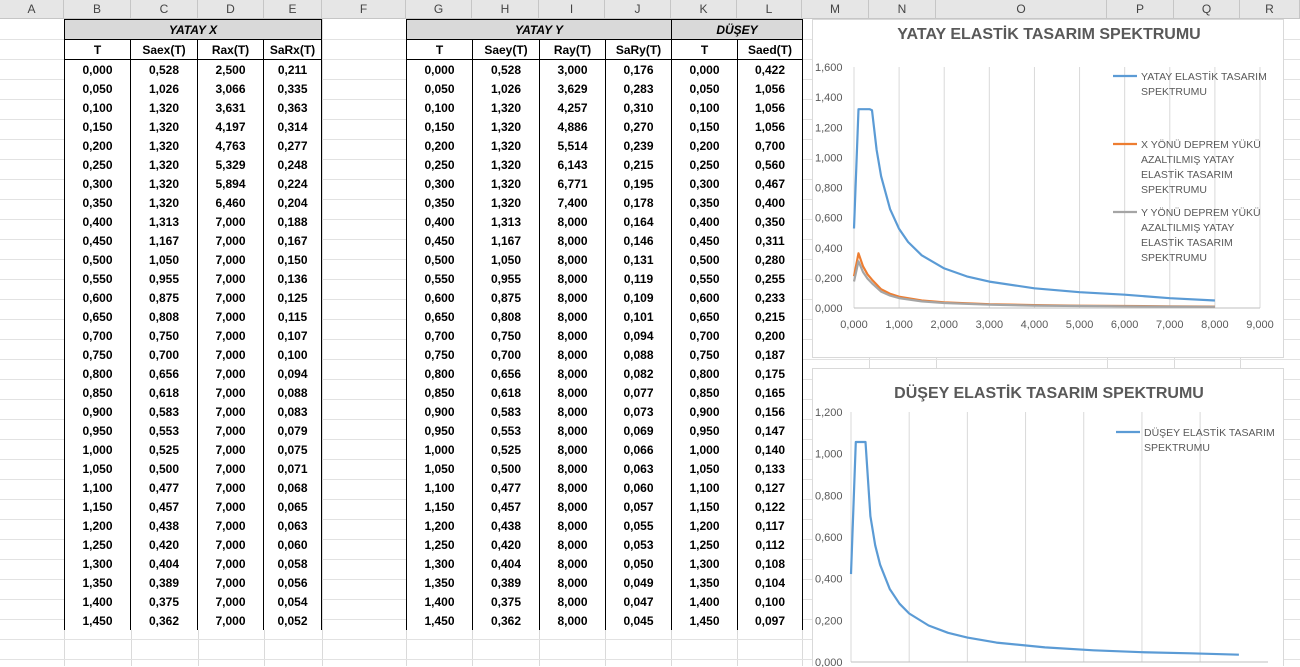  I want to click on table-cell: 0,108, so click(770, 563).